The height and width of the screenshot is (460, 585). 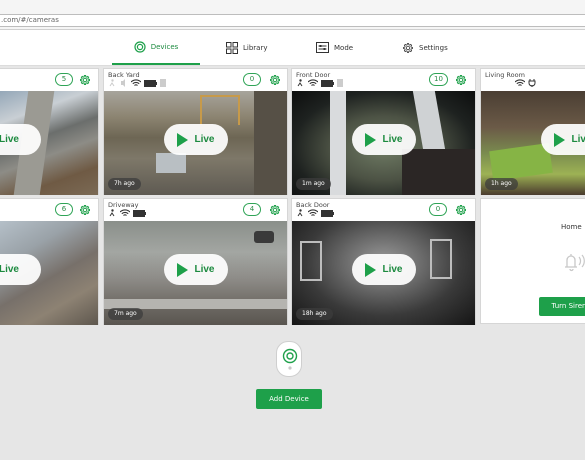 What do you see at coordinates (501, 184) in the screenshot?
I see `last-event-time: 1h ago` at bounding box center [501, 184].